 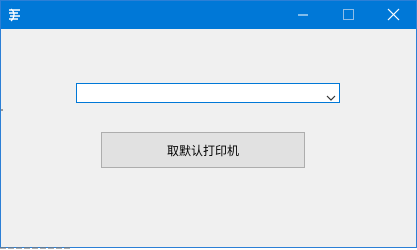 I want to click on minimize-icon, so click(x=303, y=15).